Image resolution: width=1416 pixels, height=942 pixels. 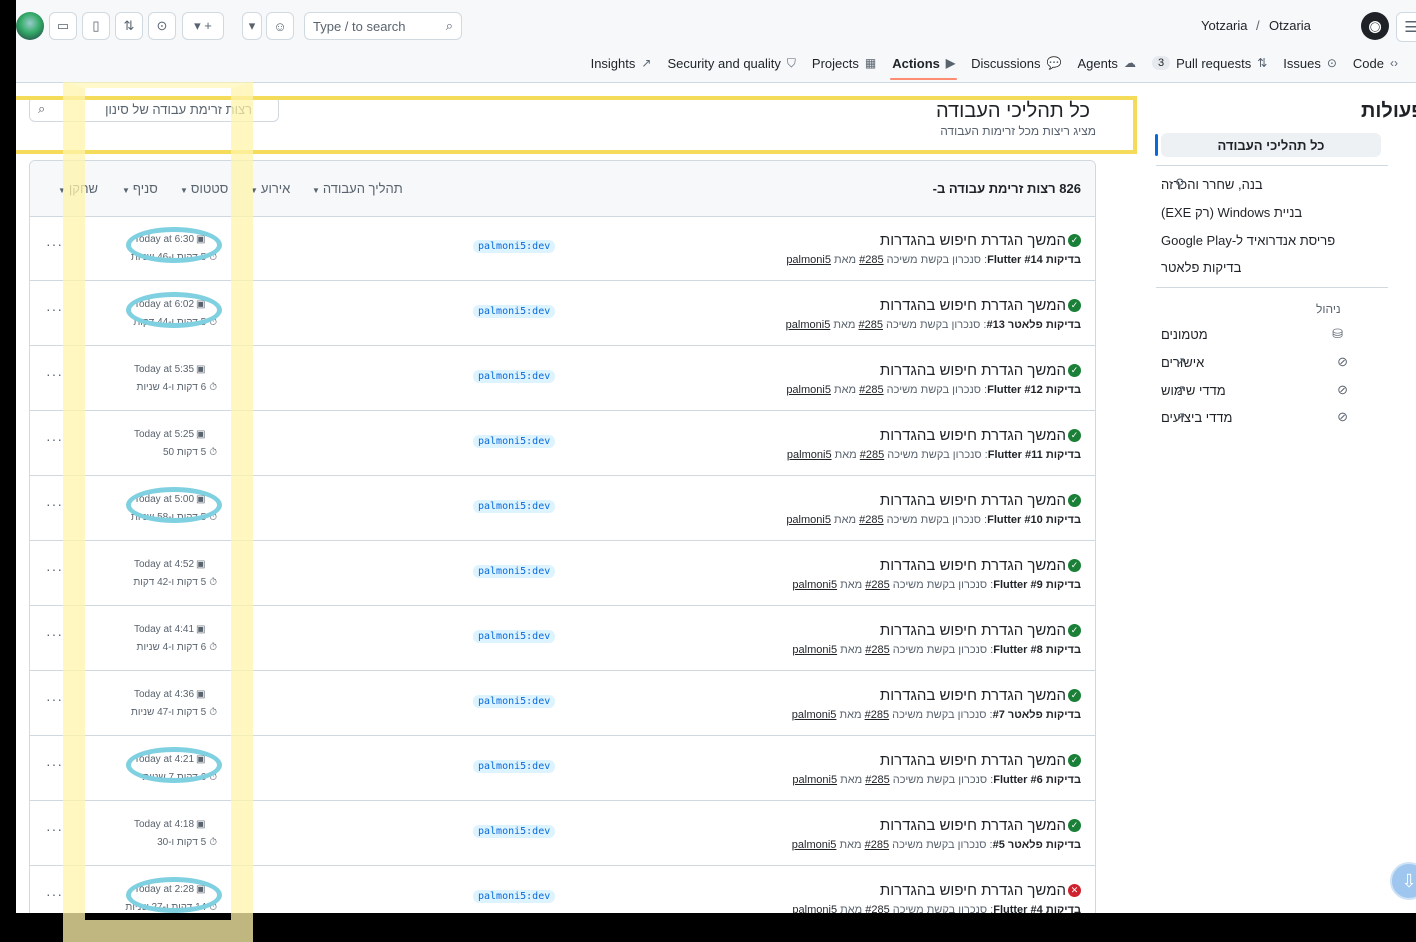 What do you see at coordinates (1403, 881) in the screenshot?
I see `scroll-down-icon: ⇩` at bounding box center [1403, 881].